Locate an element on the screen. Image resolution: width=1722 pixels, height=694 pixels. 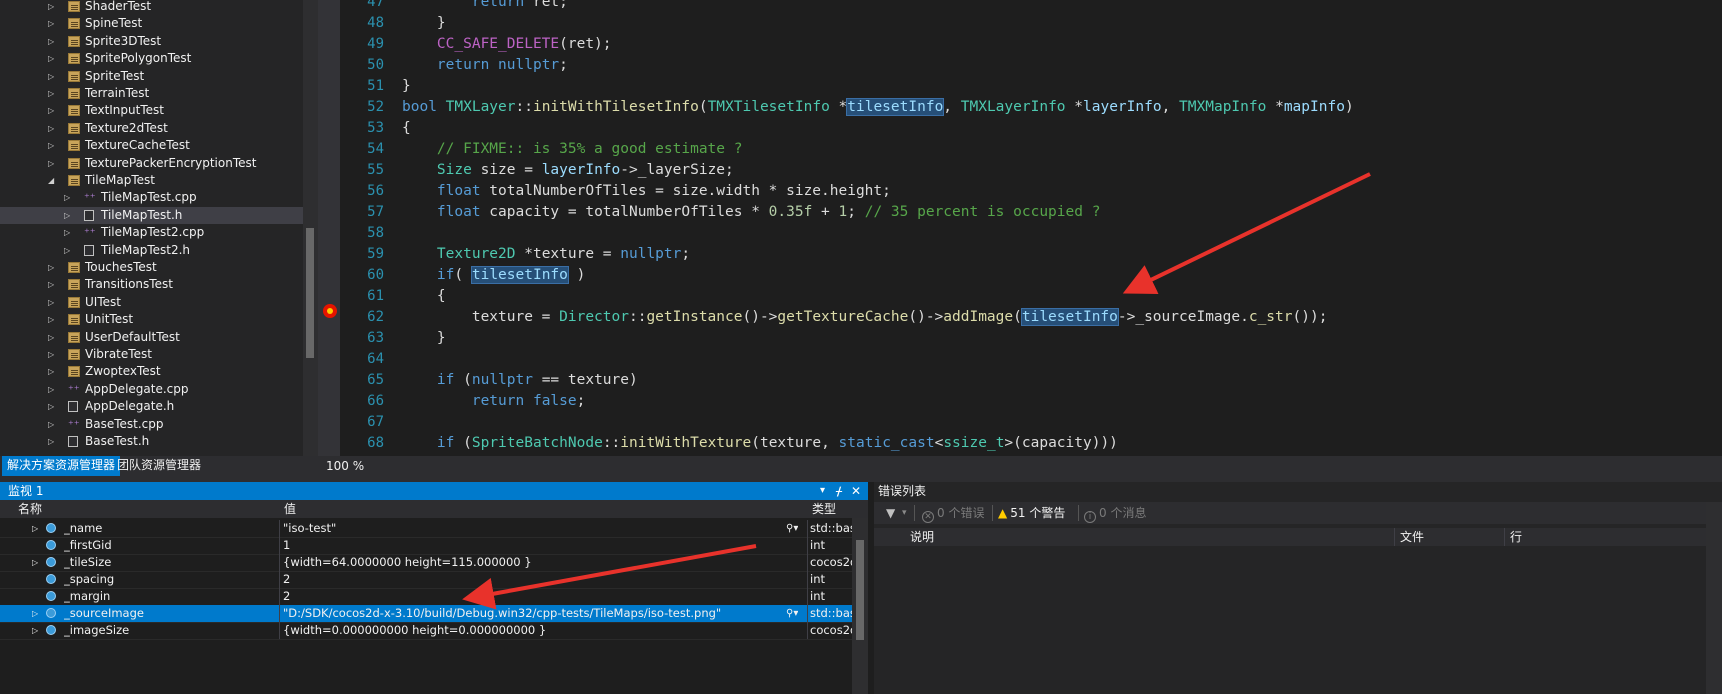
annotation-arrow-watch is located at coordinates (609, 577).